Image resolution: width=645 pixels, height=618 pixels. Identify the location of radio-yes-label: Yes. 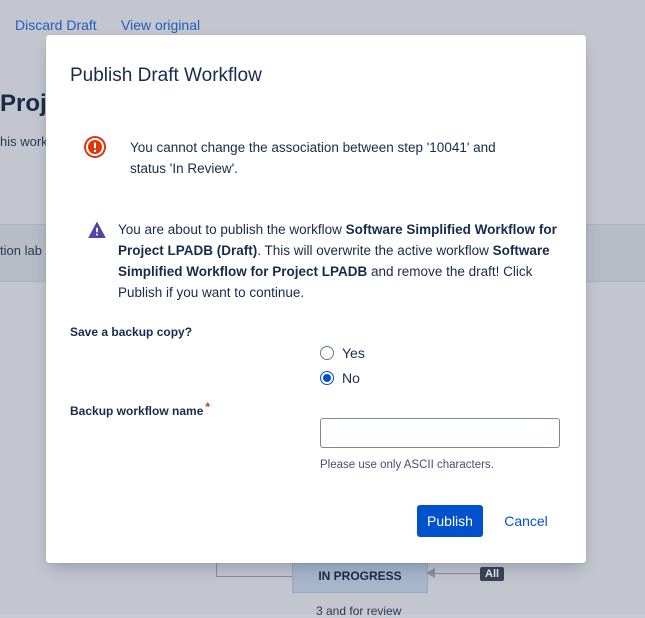
(353, 353).